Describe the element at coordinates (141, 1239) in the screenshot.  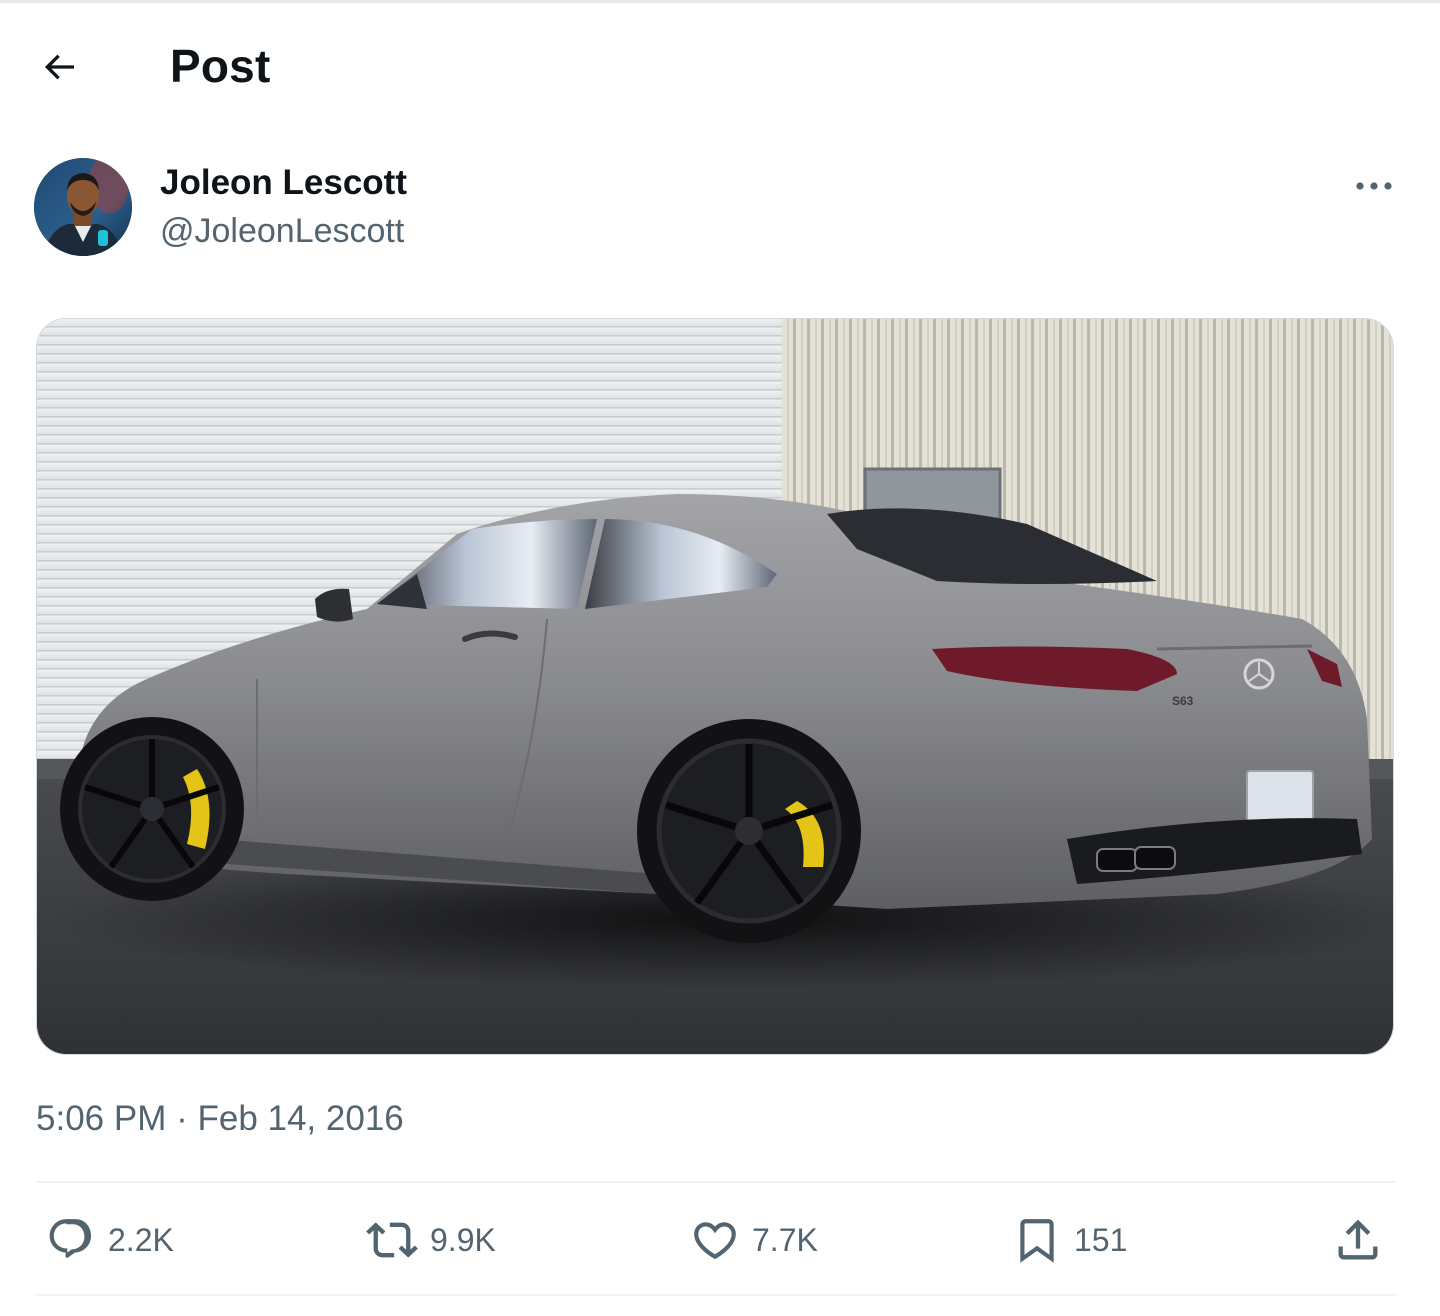
I see `reply-count: 2.2K` at that location.